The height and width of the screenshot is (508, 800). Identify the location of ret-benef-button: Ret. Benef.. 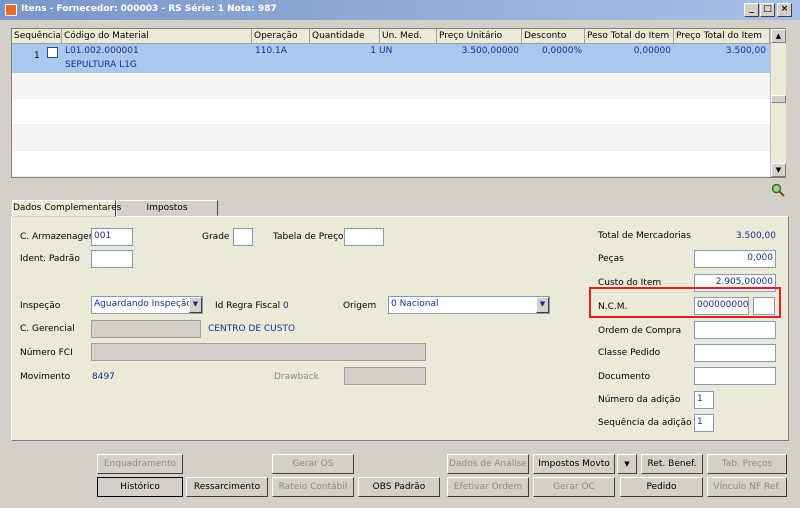
(672, 464).